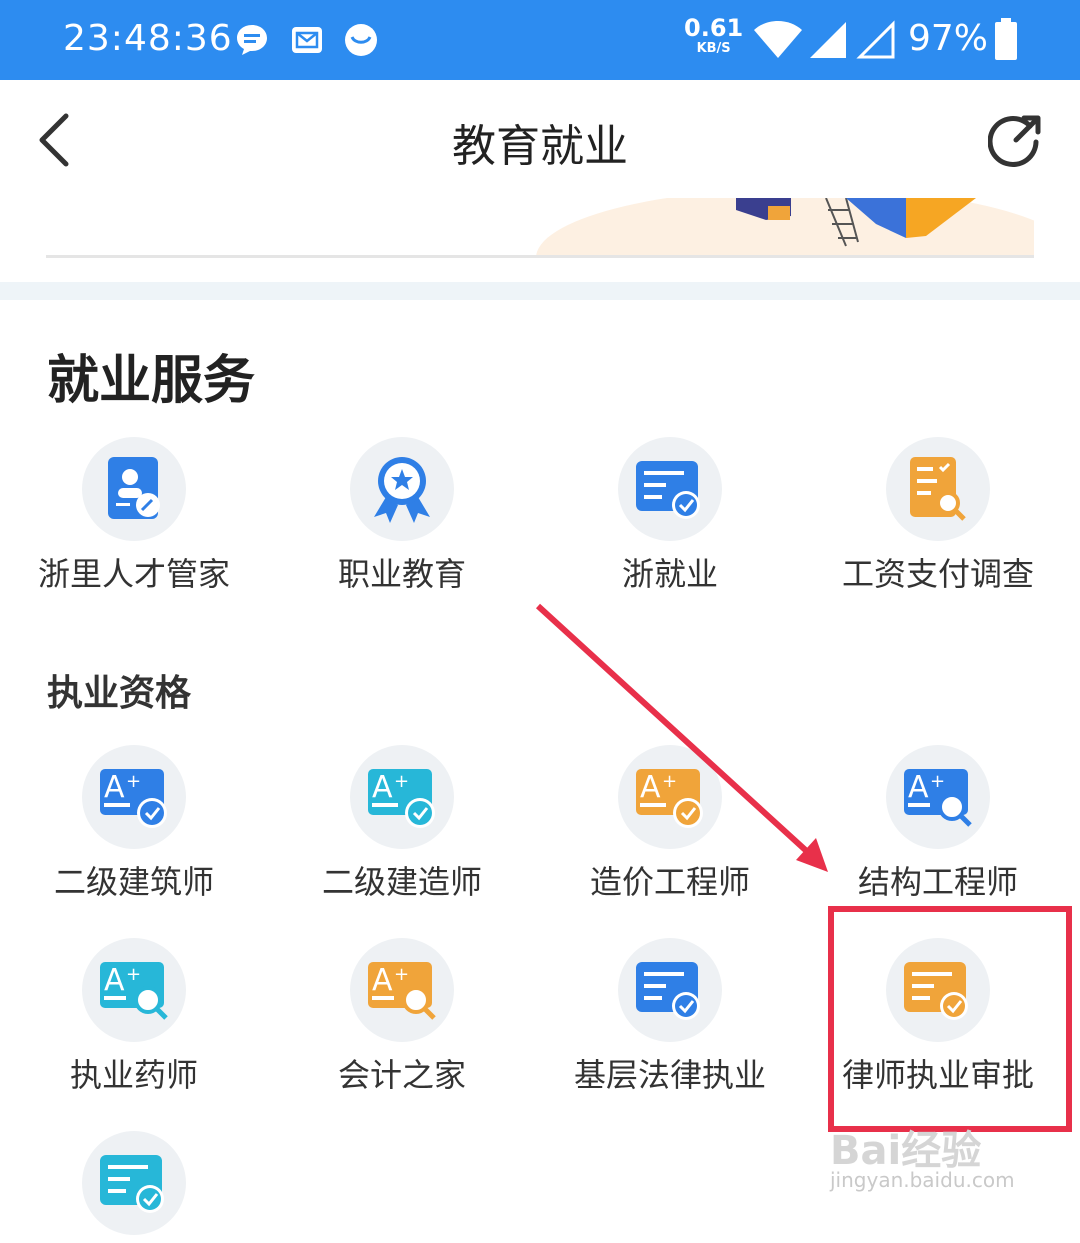 This screenshot has width=1080, height=1243. I want to click on signal-empty-icon, so click(875, 39).